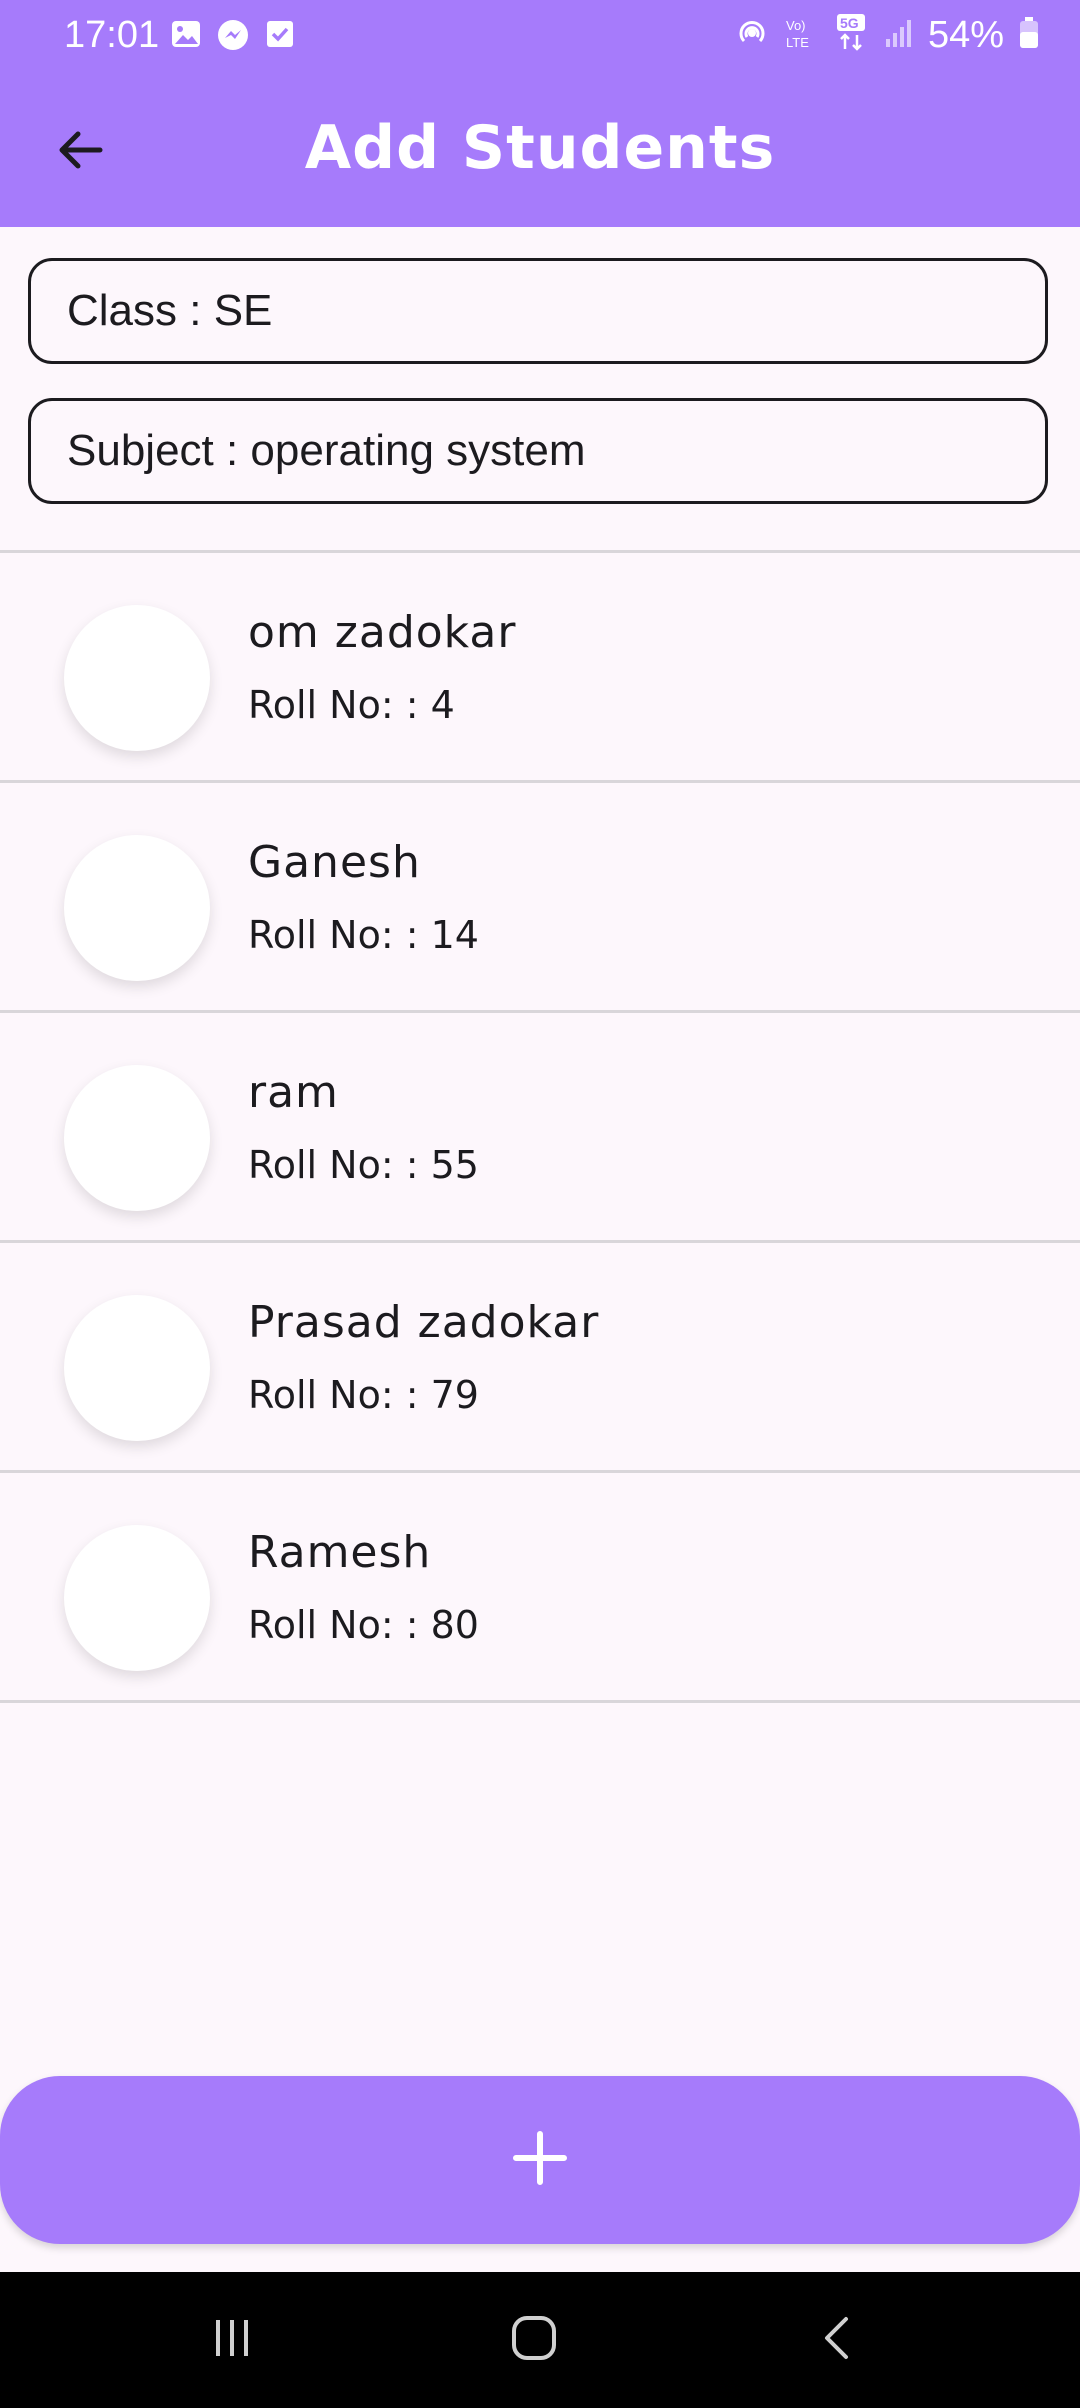 This screenshot has width=1080, height=2408. I want to click on class-field: Class : SE, so click(538, 311).